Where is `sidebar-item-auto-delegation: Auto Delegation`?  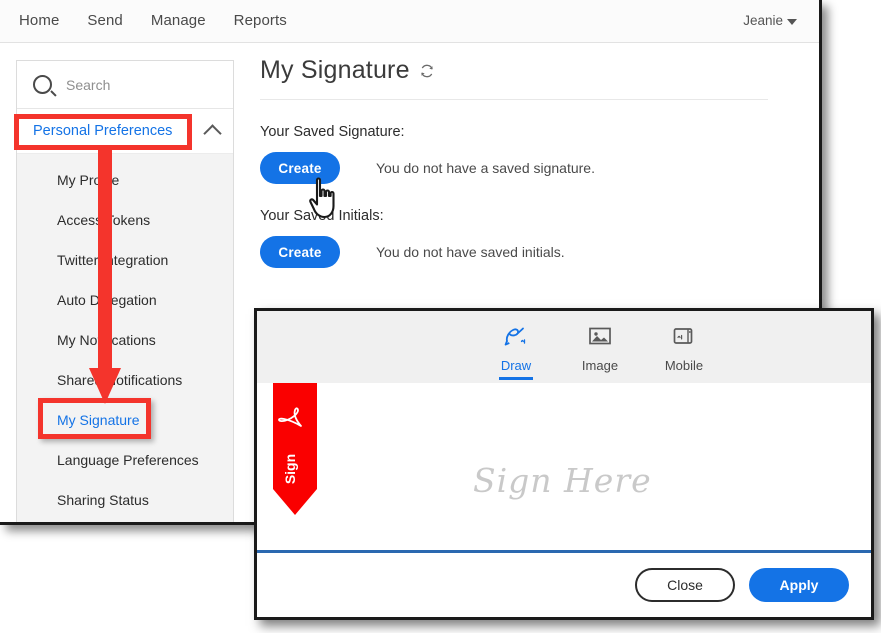
sidebar-item-auto-delegation: Auto Delegation is located at coordinates (125, 300).